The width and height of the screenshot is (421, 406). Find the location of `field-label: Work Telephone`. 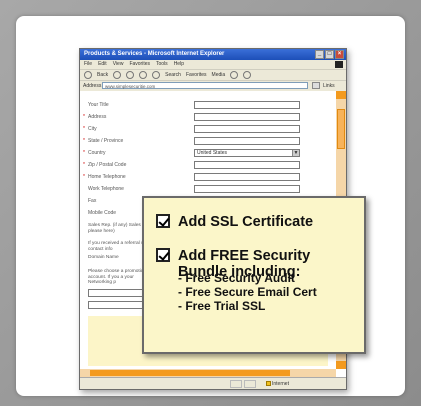

field-label: Work Telephone is located at coordinates (106, 189).